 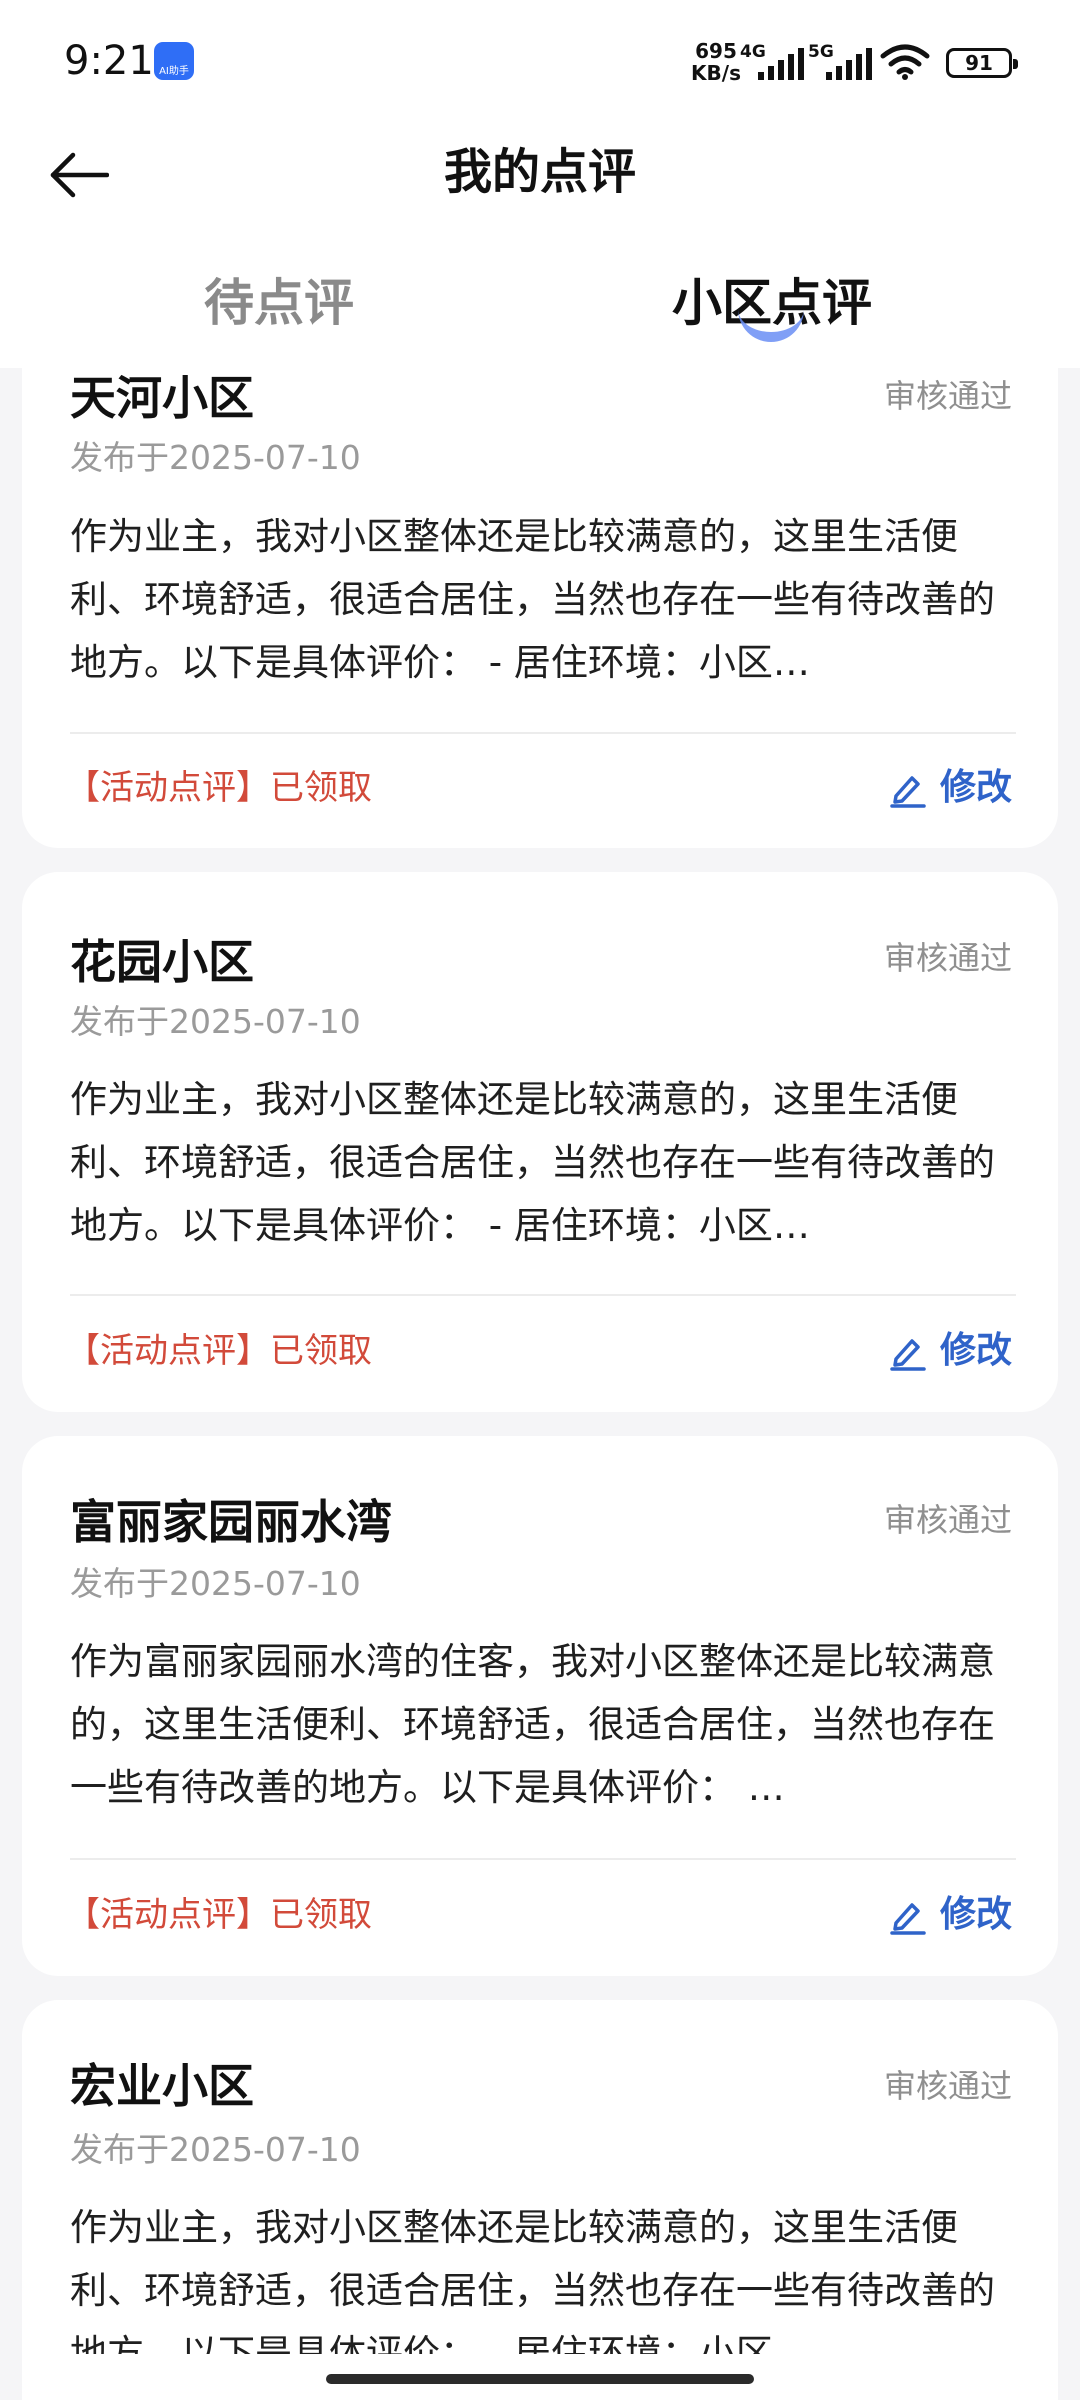 What do you see at coordinates (540, 60) in the screenshot?
I see `status-bar: 9:21 AI助手 695 KB/s 4G 5G 91` at bounding box center [540, 60].